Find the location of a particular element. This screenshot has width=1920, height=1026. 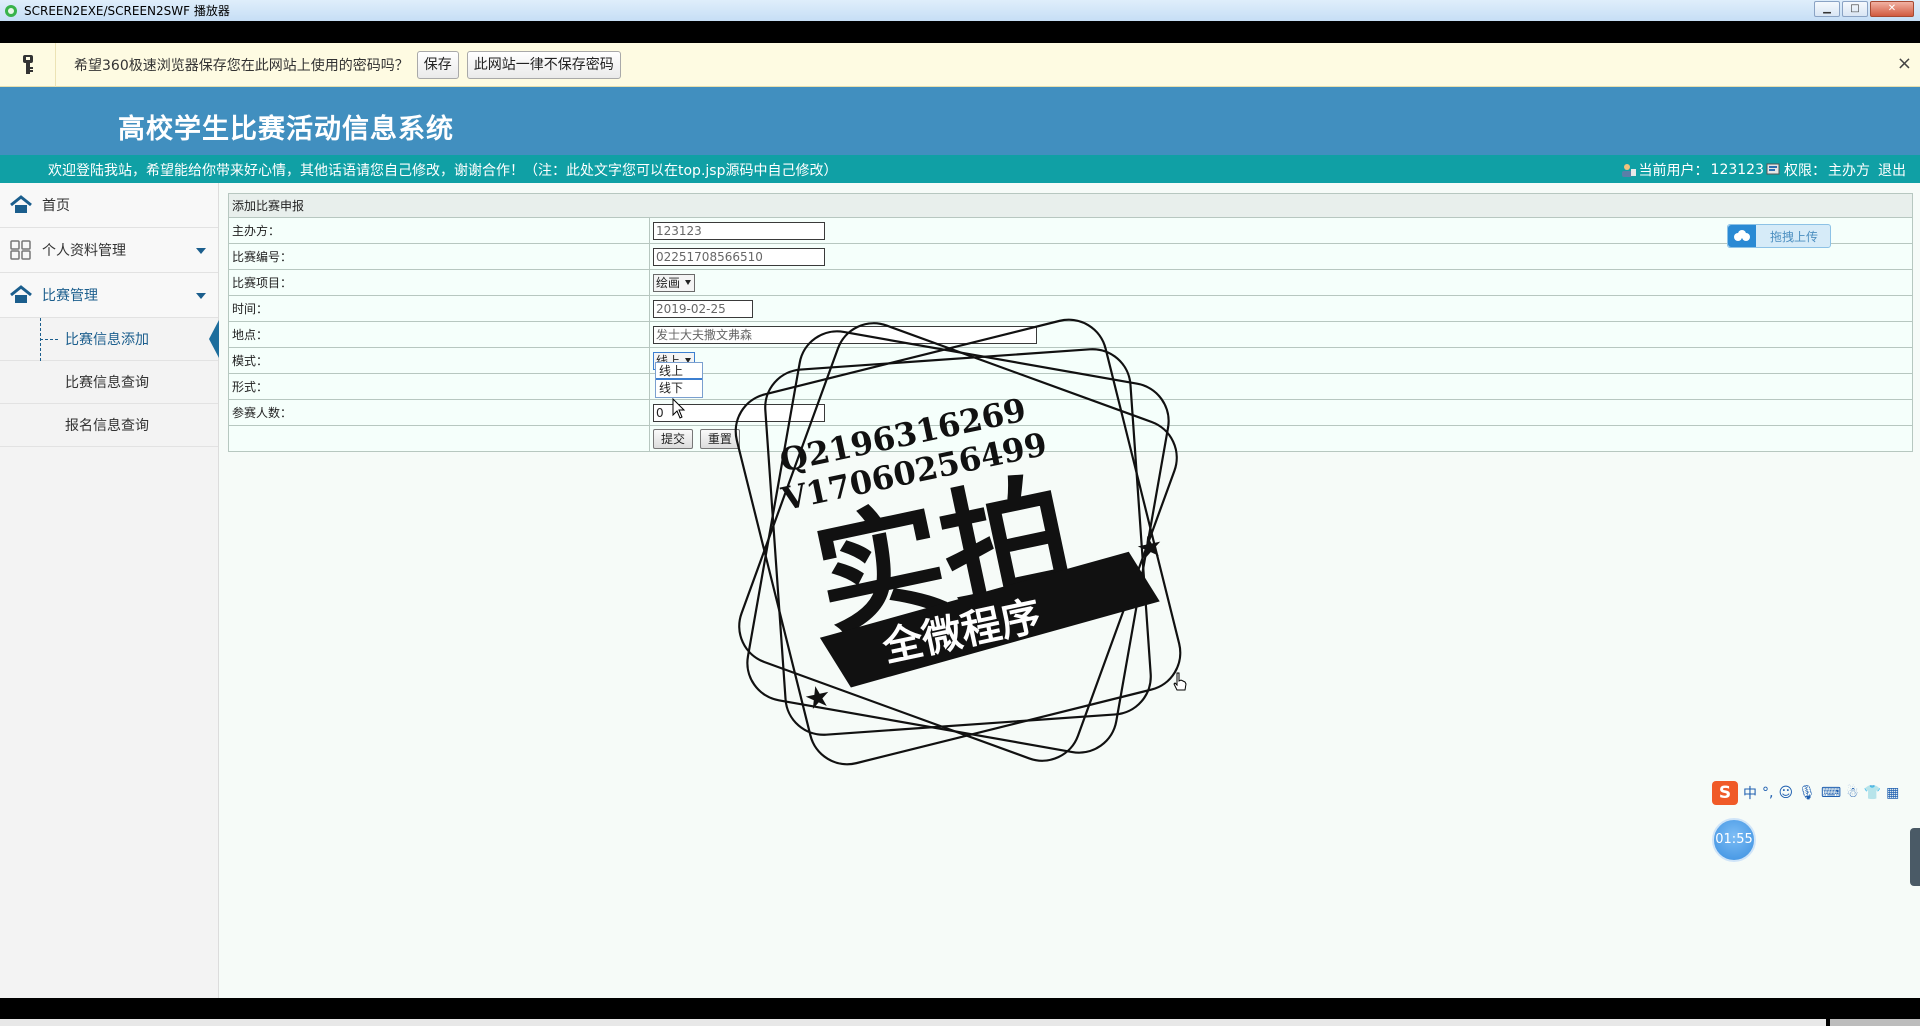

microphone-icon: 🎙 is located at coordinates (1807, 793).